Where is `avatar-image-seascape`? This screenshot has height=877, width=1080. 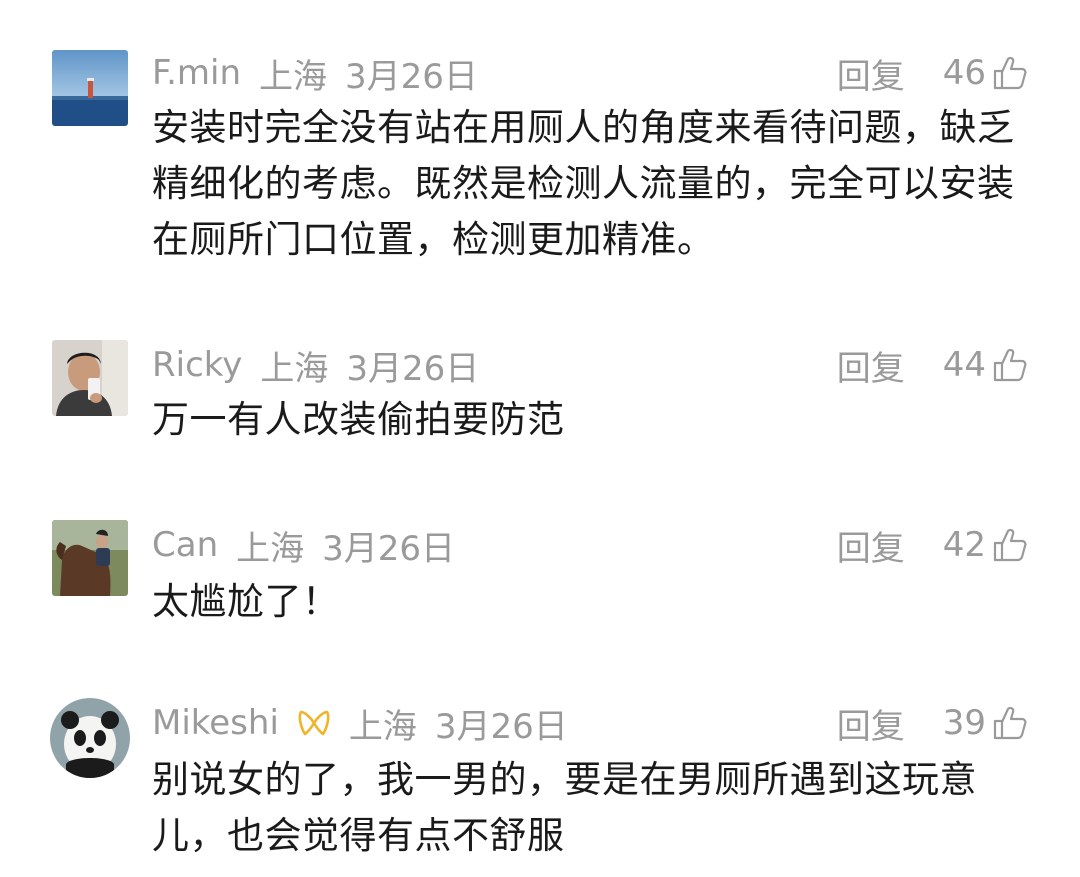
avatar-image-seascape is located at coordinates (90, 88).